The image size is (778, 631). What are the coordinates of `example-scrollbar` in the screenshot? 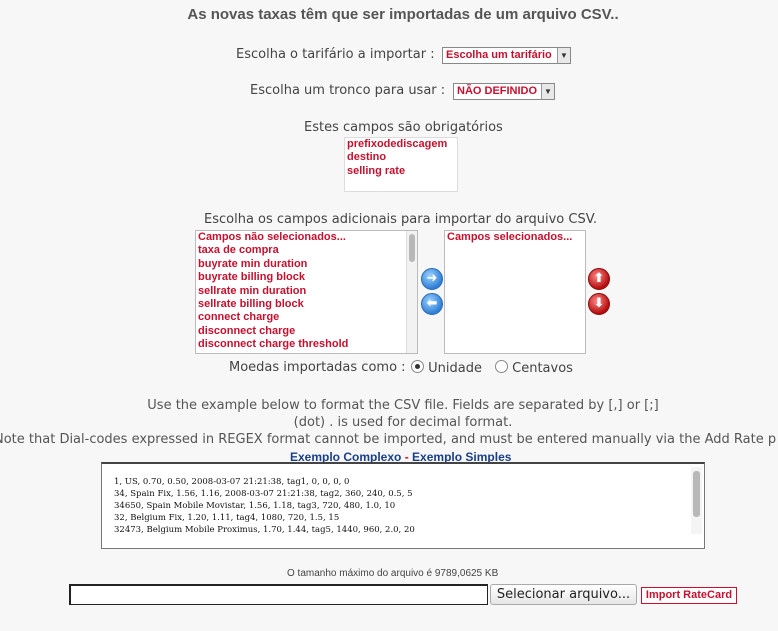 It's located at (696, 500).